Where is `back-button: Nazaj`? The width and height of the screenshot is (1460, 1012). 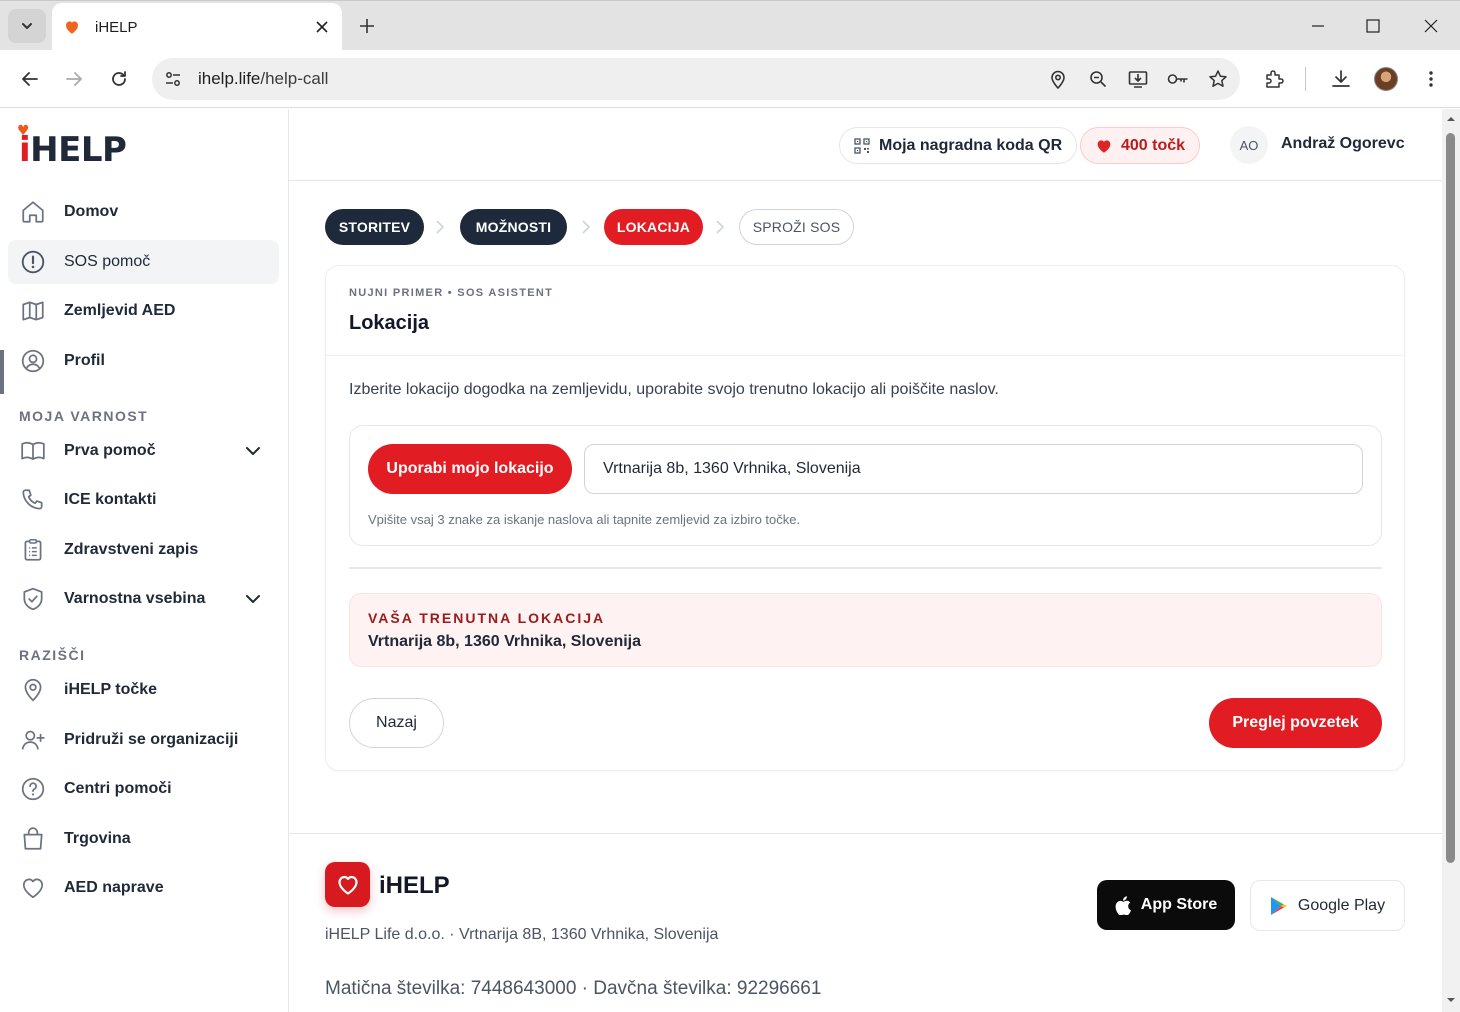 back-button: Nazaj is located at coordinates (396, 723).